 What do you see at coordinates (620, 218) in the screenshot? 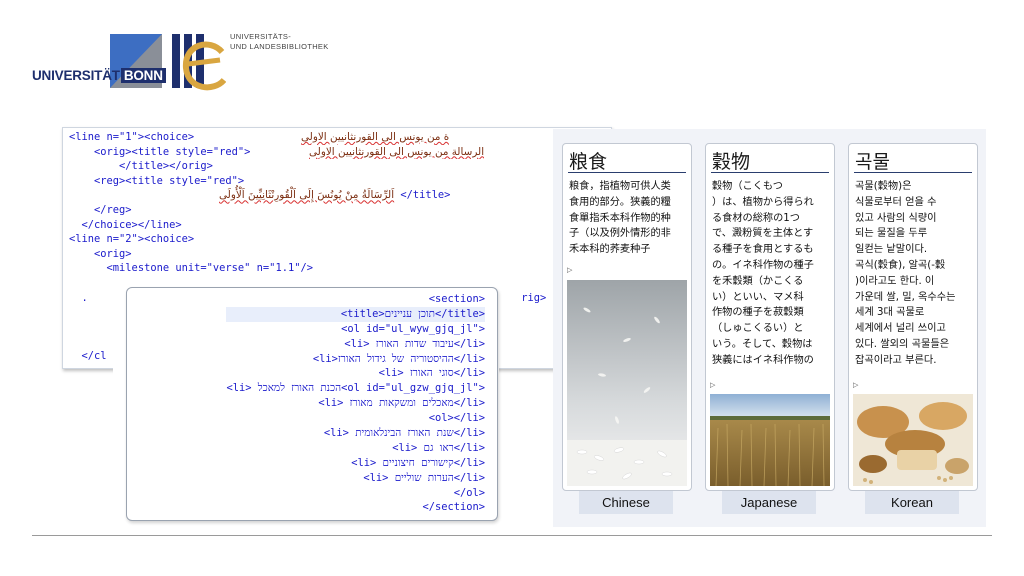
I see `card-text-line: 食單指禾本科作物的种` at bounding box center [620, 218].